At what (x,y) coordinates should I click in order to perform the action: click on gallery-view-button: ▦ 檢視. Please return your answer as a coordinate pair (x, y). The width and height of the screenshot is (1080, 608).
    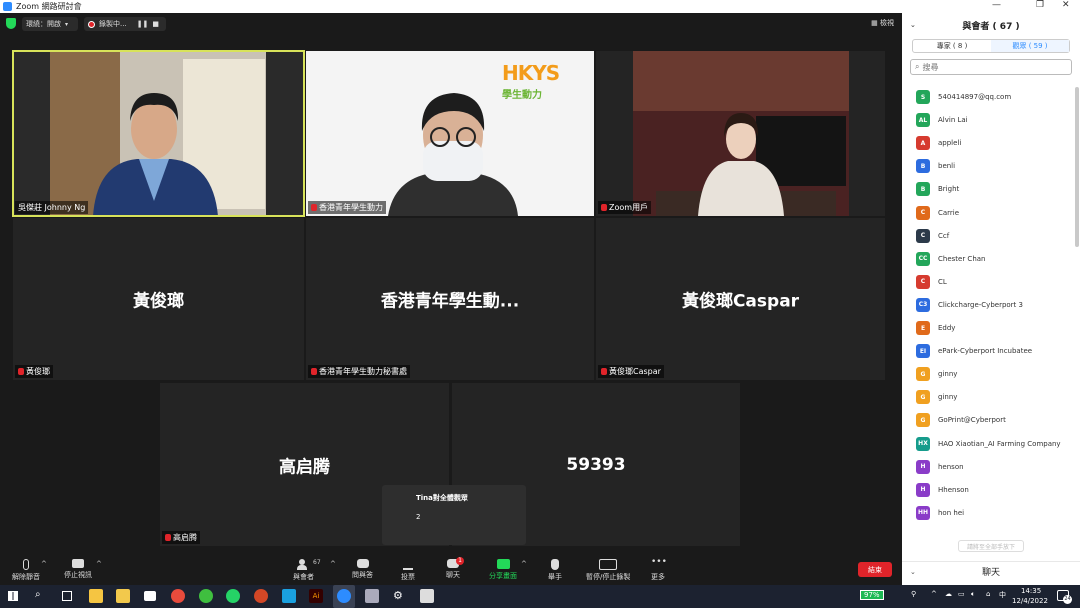
    Looking at the image, I should click on (882, 23).